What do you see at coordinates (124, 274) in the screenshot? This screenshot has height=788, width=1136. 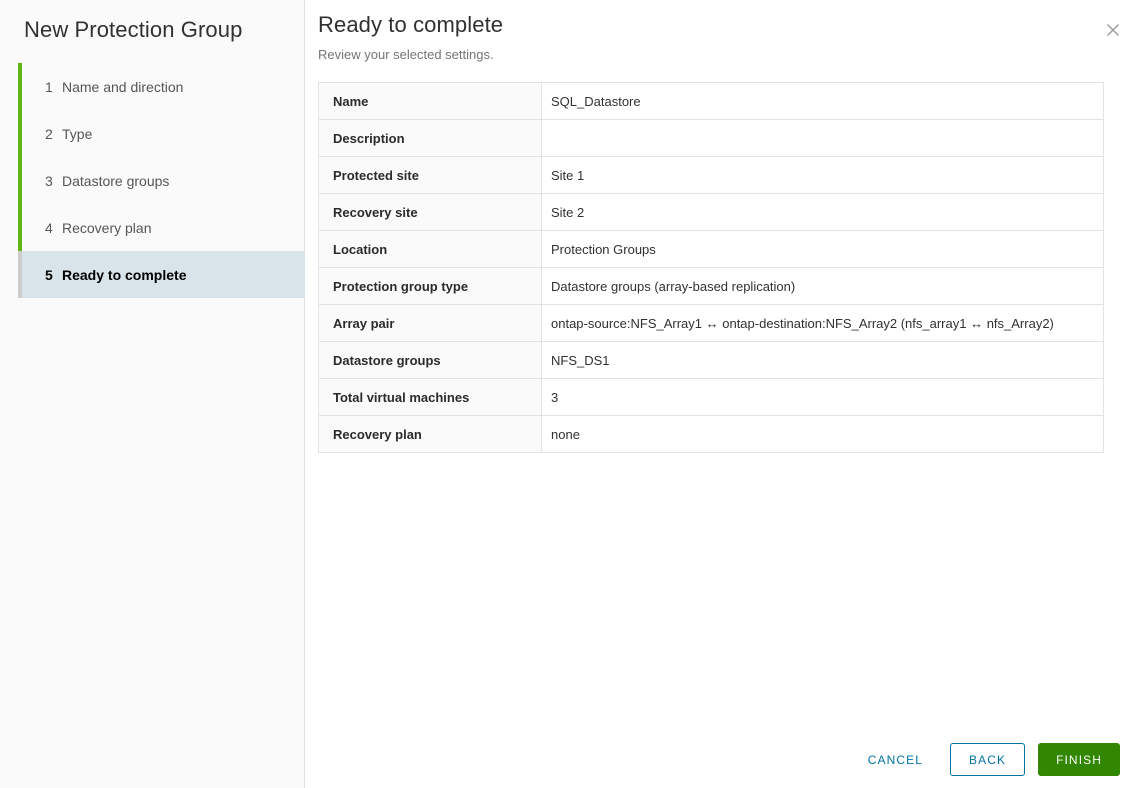 I see `step-label: Ready to complete` at bounding box center [124, 274].